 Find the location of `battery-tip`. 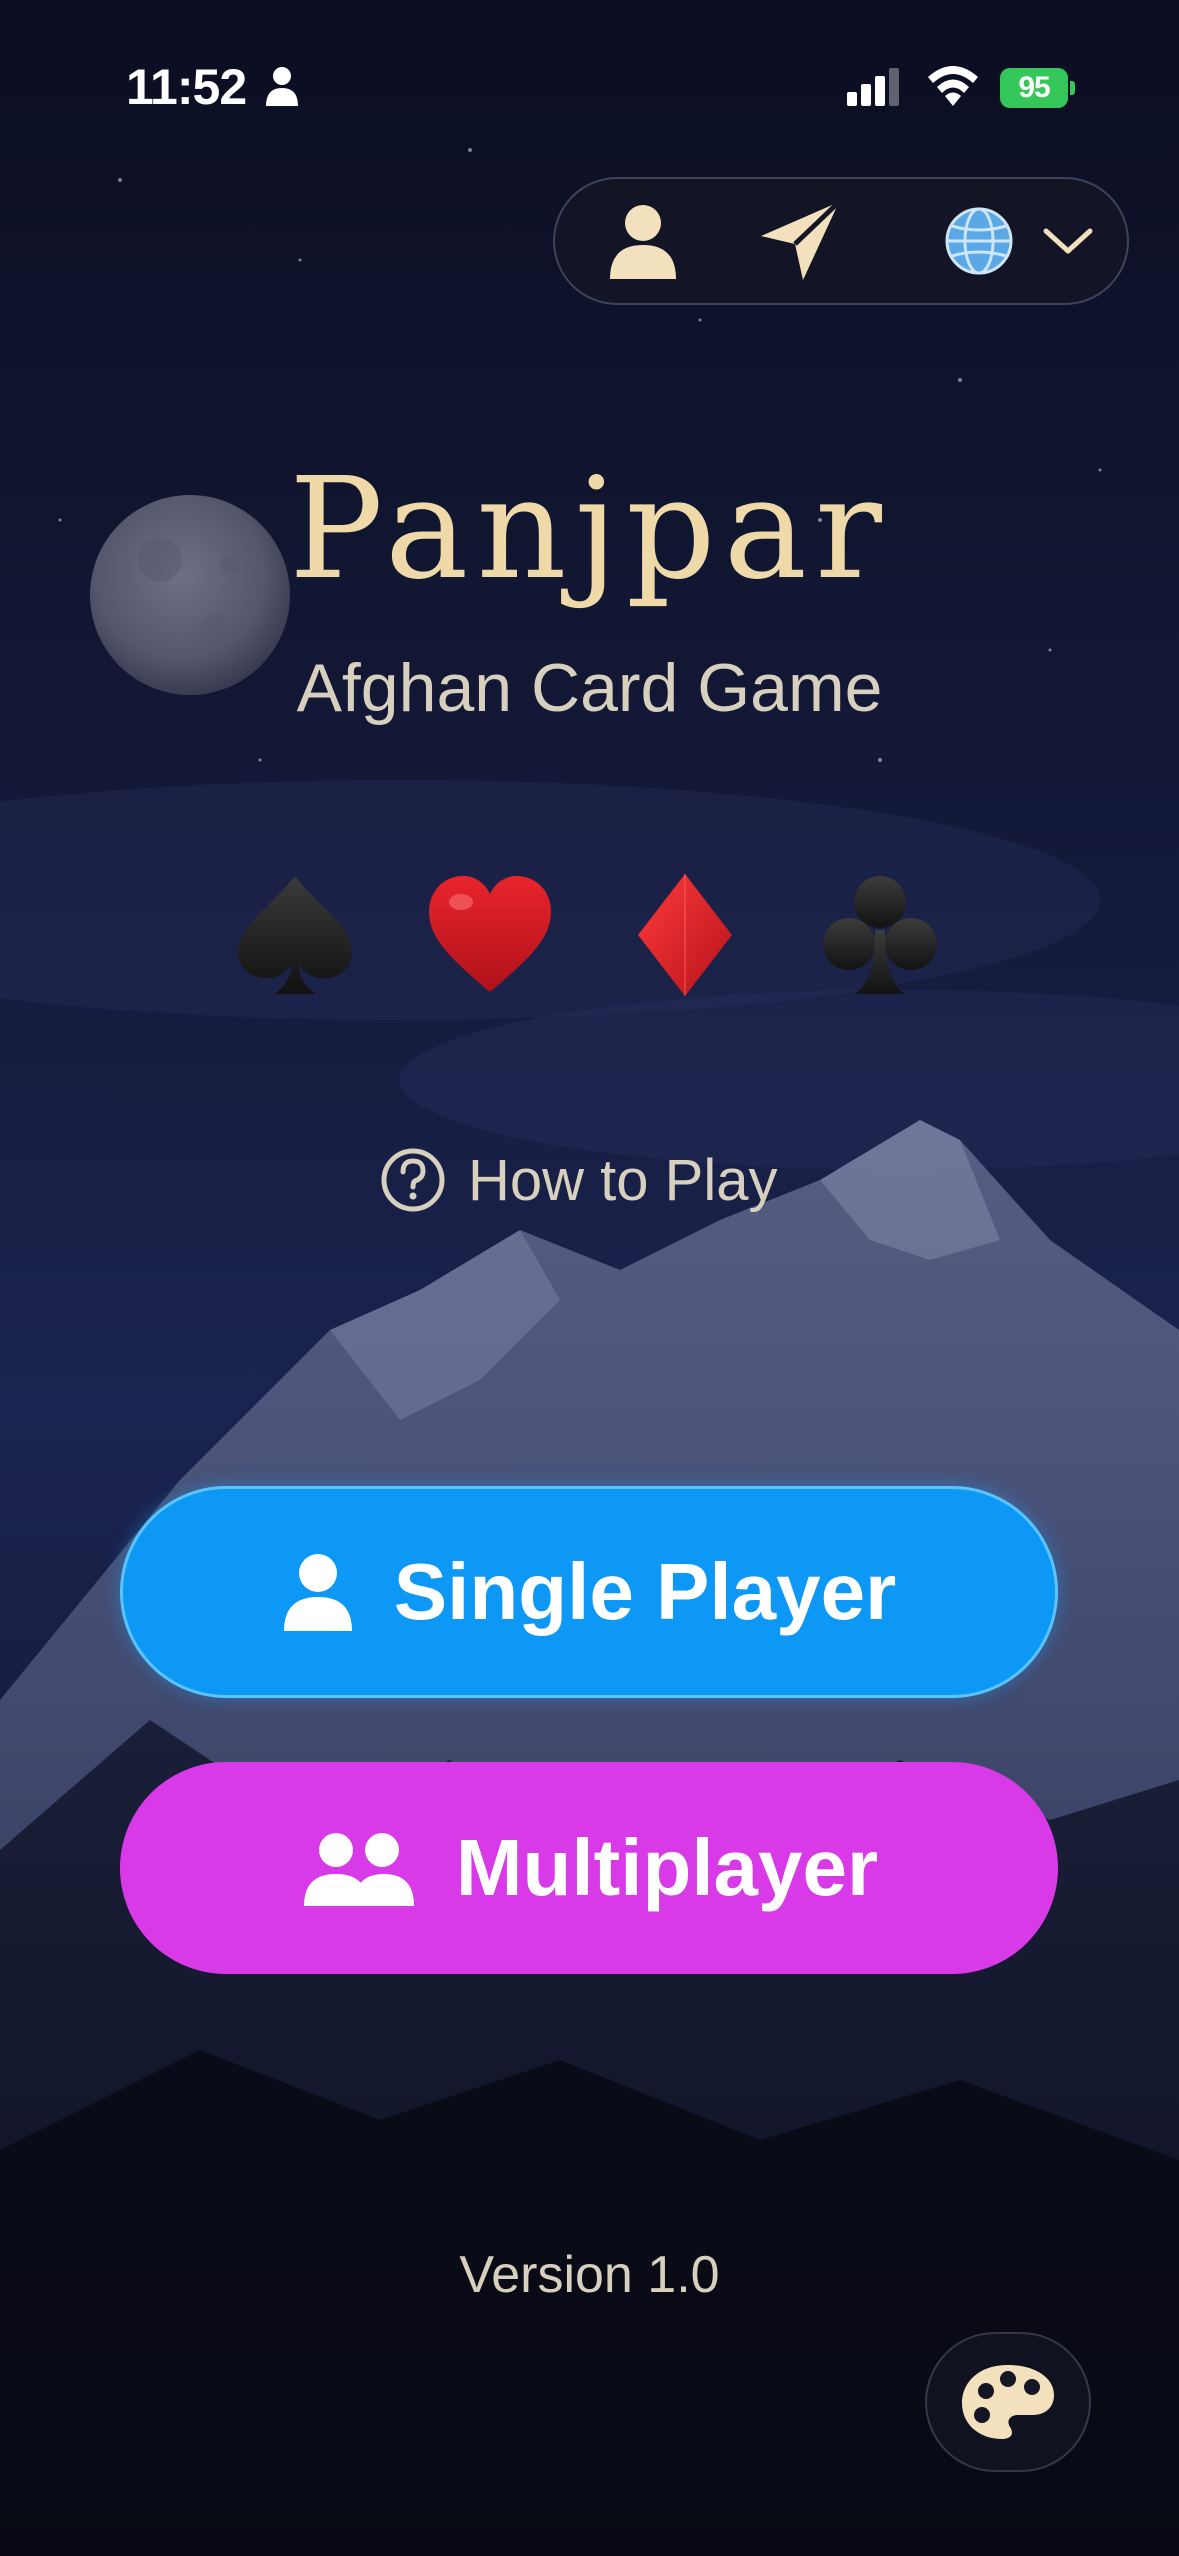

battery-tip is located at coordinates (1072, 88).